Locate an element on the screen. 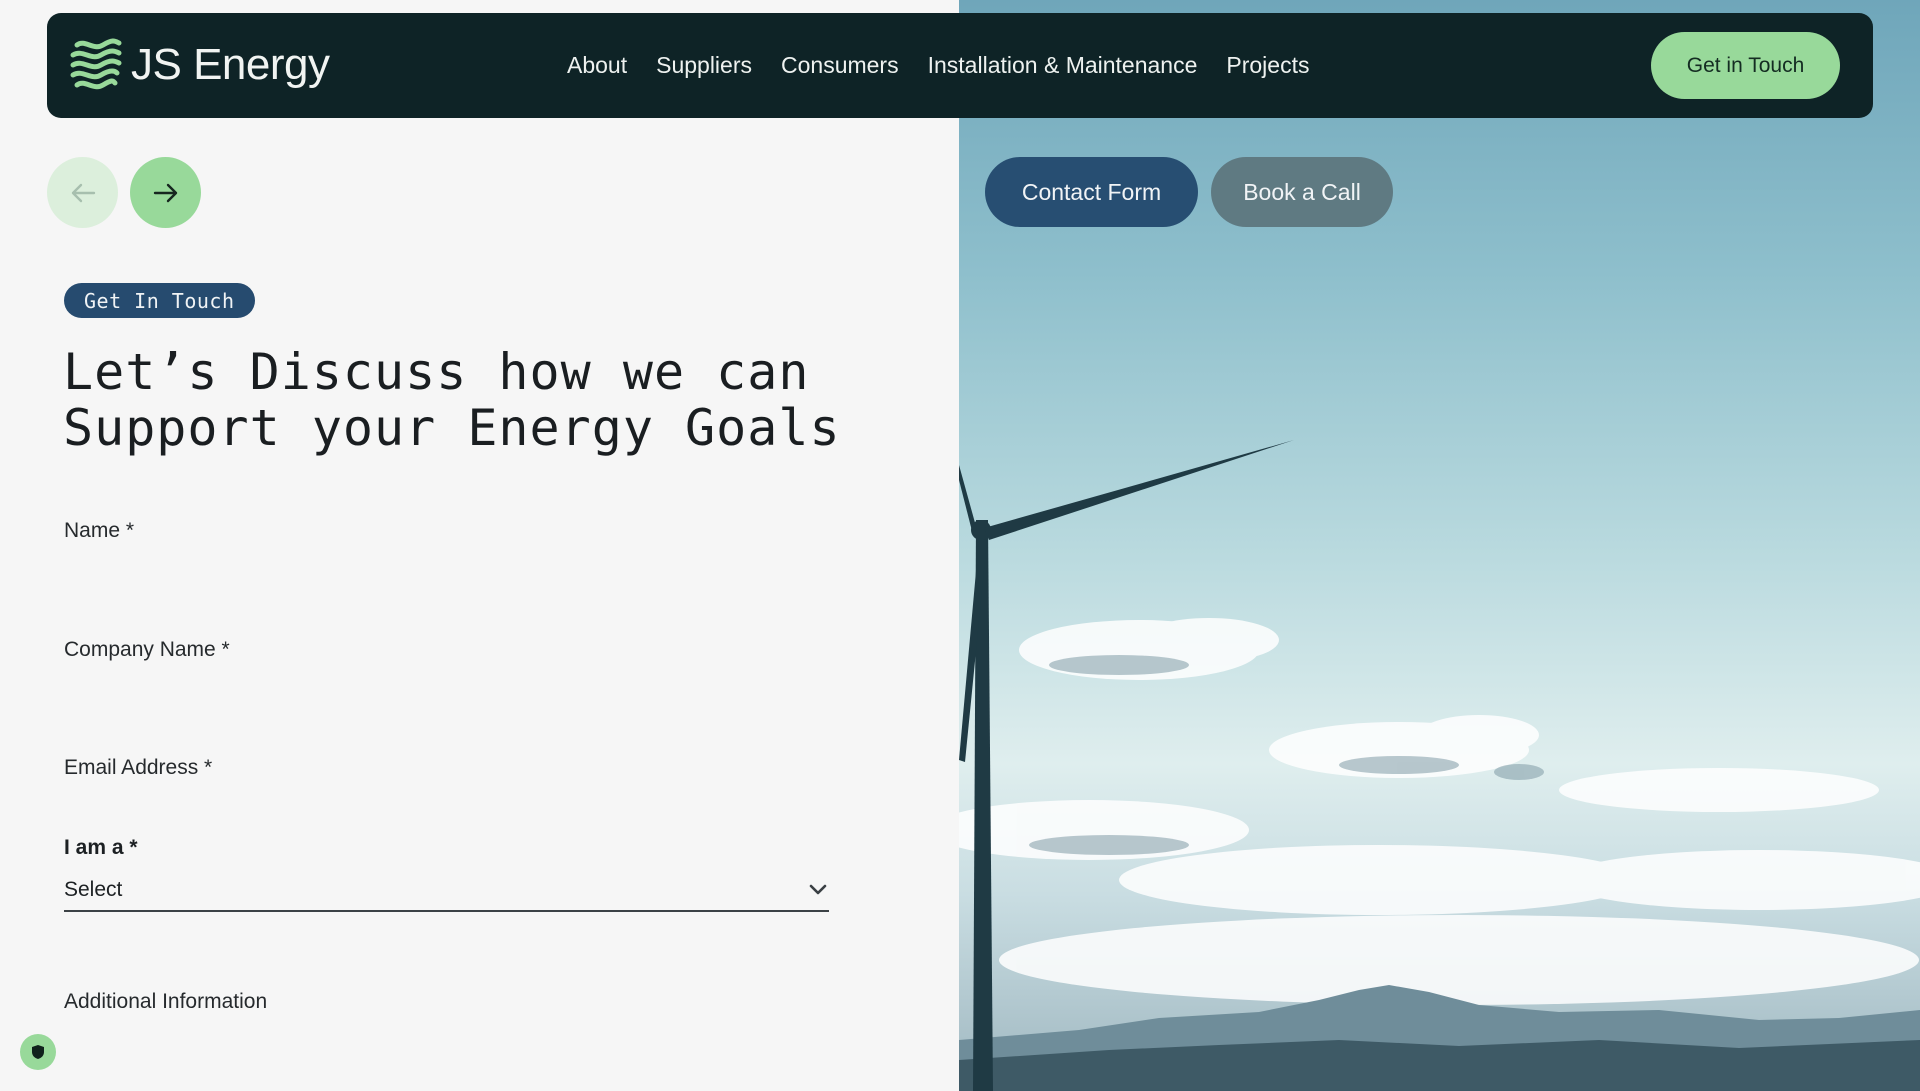 Image resolution: width=1920 pixels, height=1091 pixels. js-energy-logo-icon is located at coordinates (96, 64).